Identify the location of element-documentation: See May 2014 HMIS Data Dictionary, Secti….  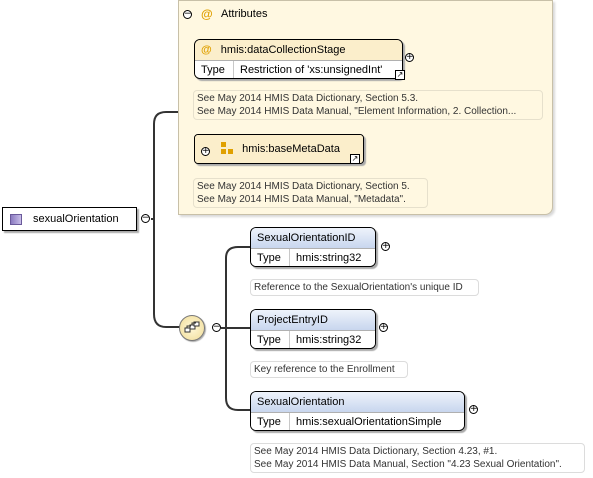
(417, 458).